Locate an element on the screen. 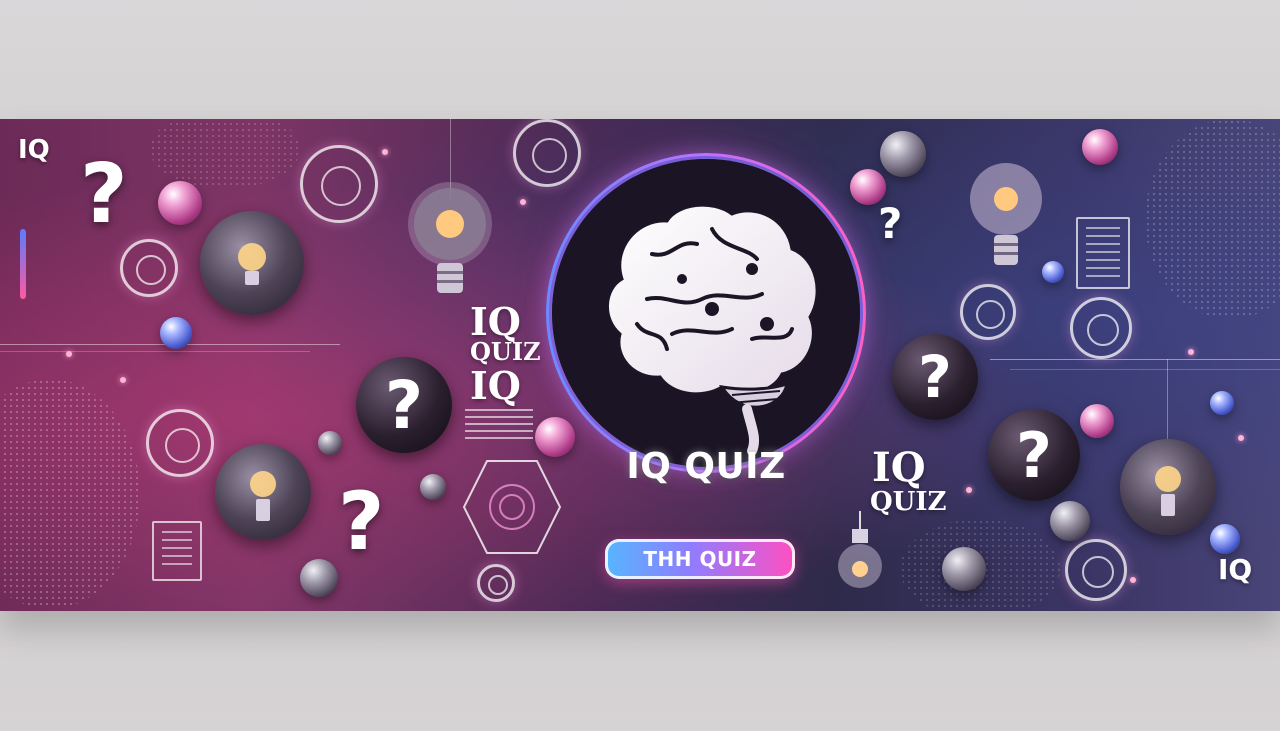  dotted-sphere-right is located at coordinates (1212, 219).